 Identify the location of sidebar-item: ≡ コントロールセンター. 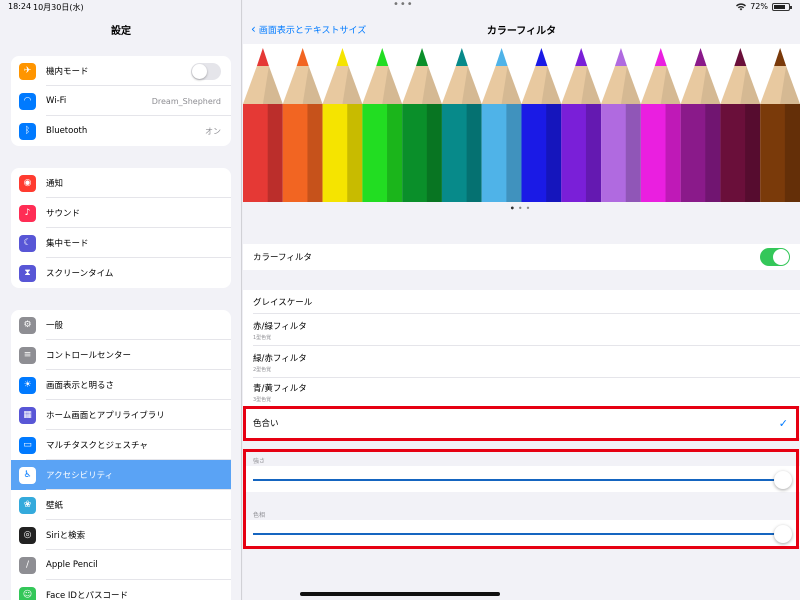
(121, 355).